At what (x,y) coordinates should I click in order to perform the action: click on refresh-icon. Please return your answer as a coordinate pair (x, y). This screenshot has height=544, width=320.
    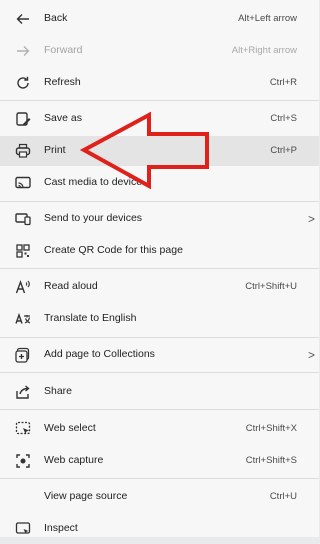
    Looking at the image, I should click on (23, 83).